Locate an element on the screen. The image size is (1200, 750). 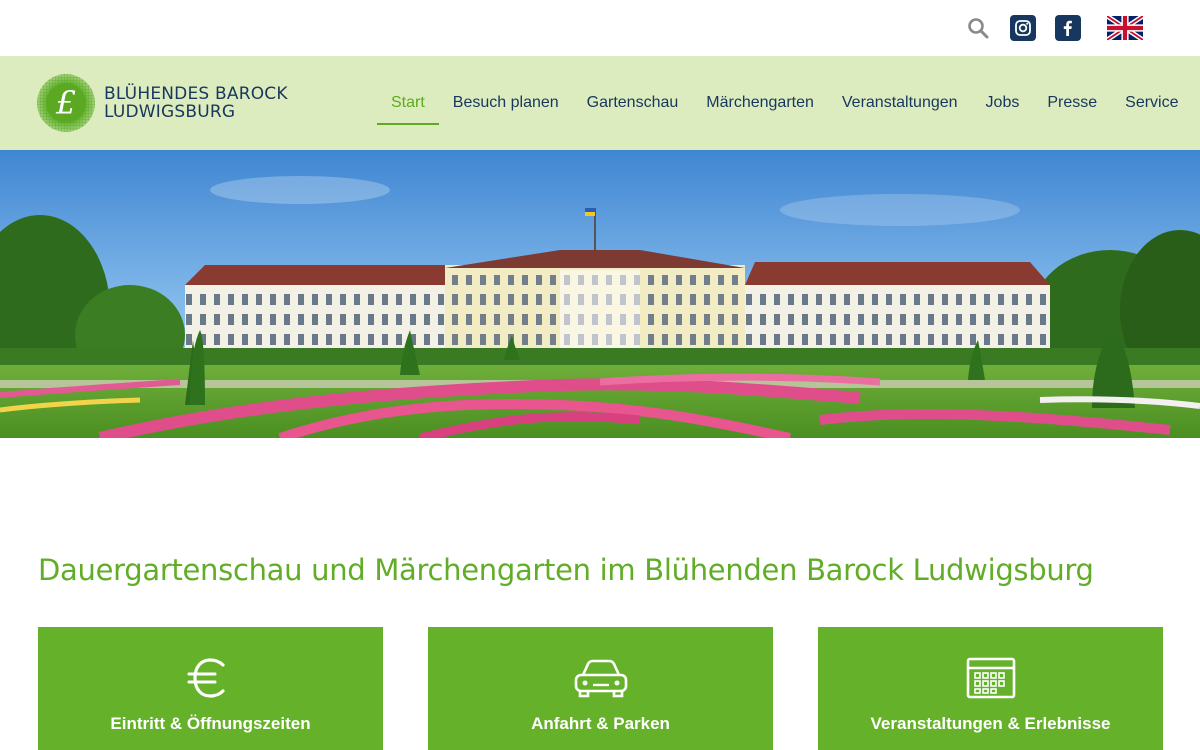
card-label: Veranstaltungen & Erlebnisse is located at coordinates (990, 723).